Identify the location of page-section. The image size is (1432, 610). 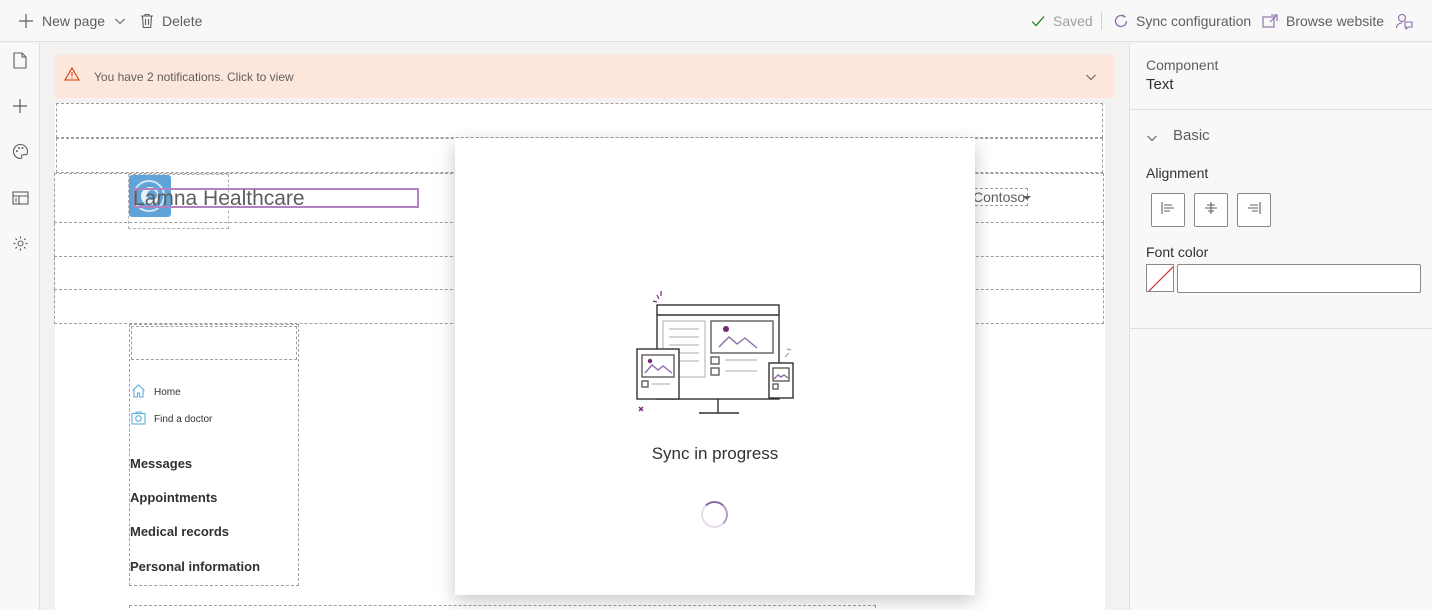
(579, 120).